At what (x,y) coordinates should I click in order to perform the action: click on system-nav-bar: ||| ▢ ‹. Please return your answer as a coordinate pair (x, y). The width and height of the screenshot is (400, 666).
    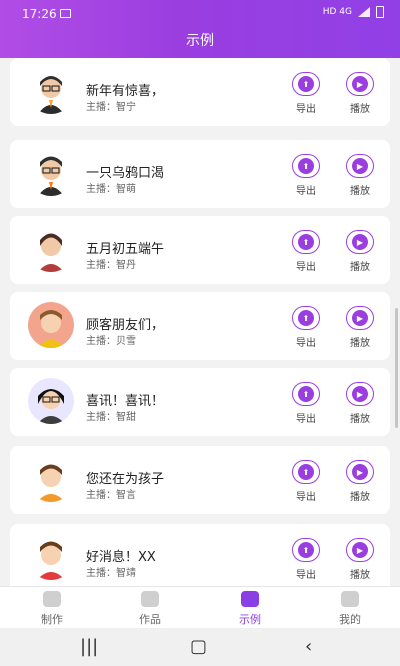
    Looking at the image, I should click on (200, 647).